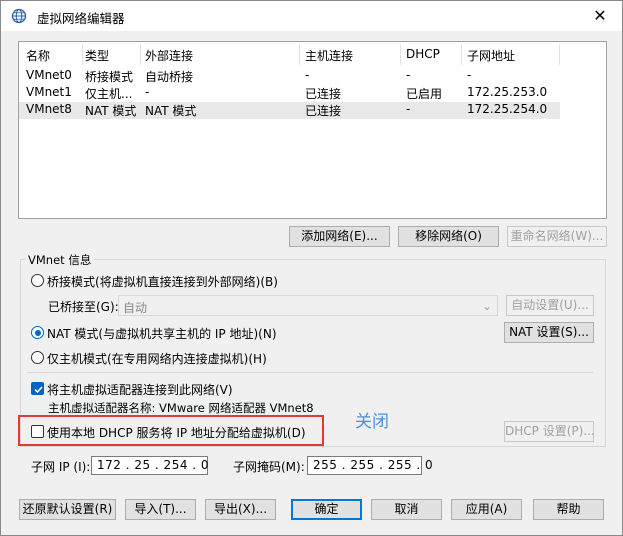 The image size is (623, 536). What do you see at coordinates (140, 389) in the screenshot?
I see `connect-adapter-label: 将主机虚拟适配器连接到此网络(V)` at bounding box center [140, 389].